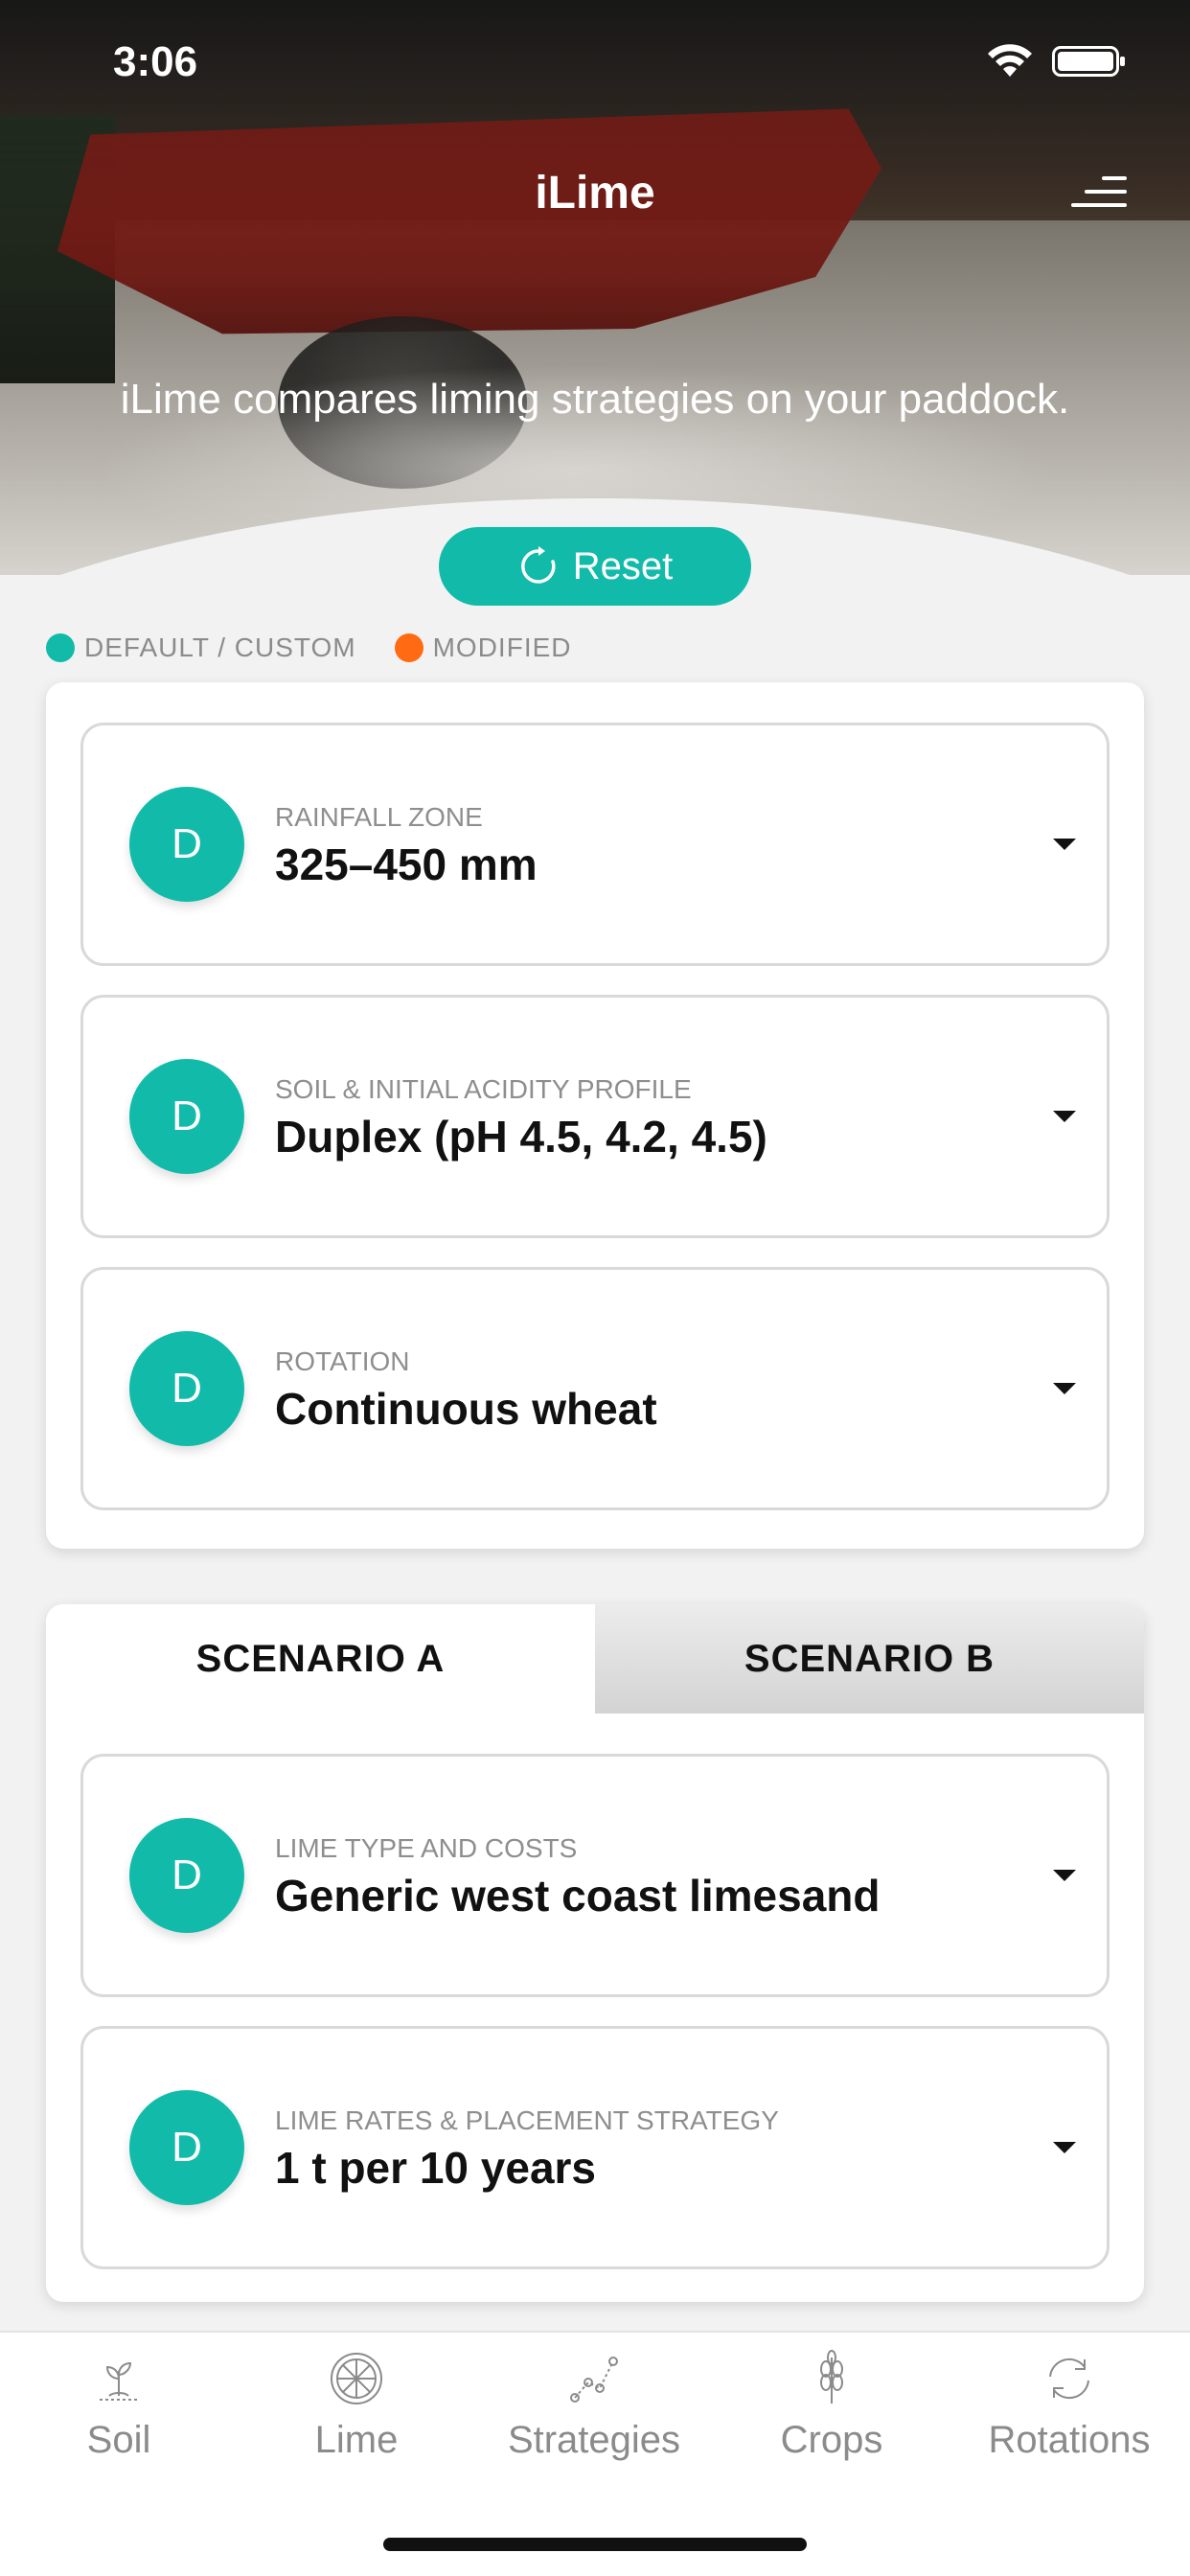 The width and height of the screenshot is (1190, 2576). What do you see at coordinates (342, 1361) in the screenshot?
I see `field-label: ROTATION` at bounding box center [342, 1361].